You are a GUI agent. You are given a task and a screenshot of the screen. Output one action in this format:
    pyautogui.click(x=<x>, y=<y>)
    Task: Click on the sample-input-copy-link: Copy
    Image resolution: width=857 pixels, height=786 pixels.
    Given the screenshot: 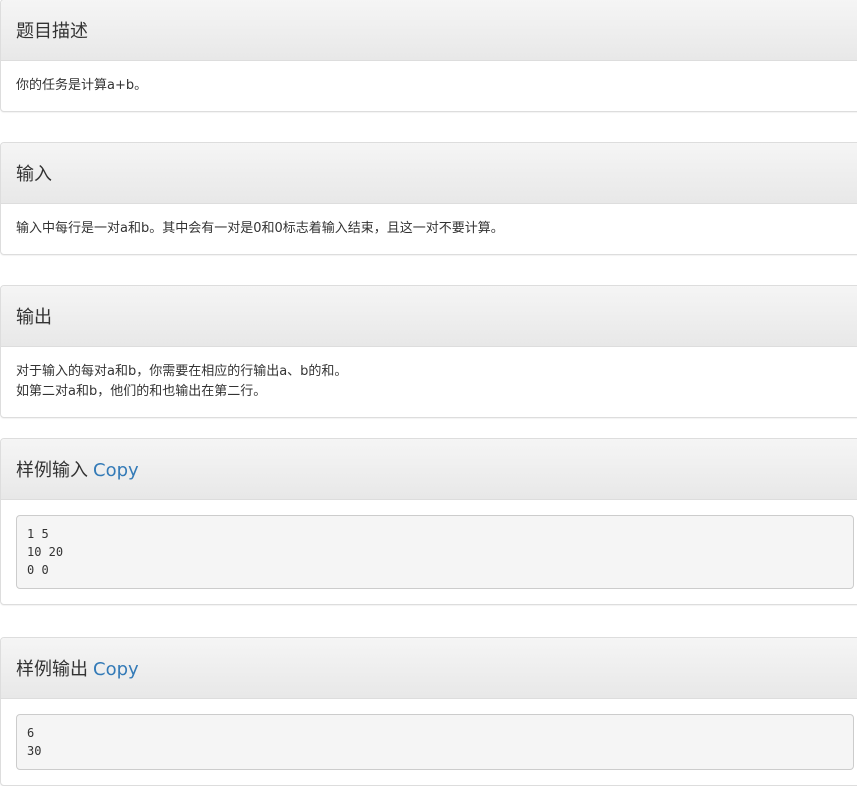 What is the action you would take?
    pyautogui.click(x=116, y=470)
    